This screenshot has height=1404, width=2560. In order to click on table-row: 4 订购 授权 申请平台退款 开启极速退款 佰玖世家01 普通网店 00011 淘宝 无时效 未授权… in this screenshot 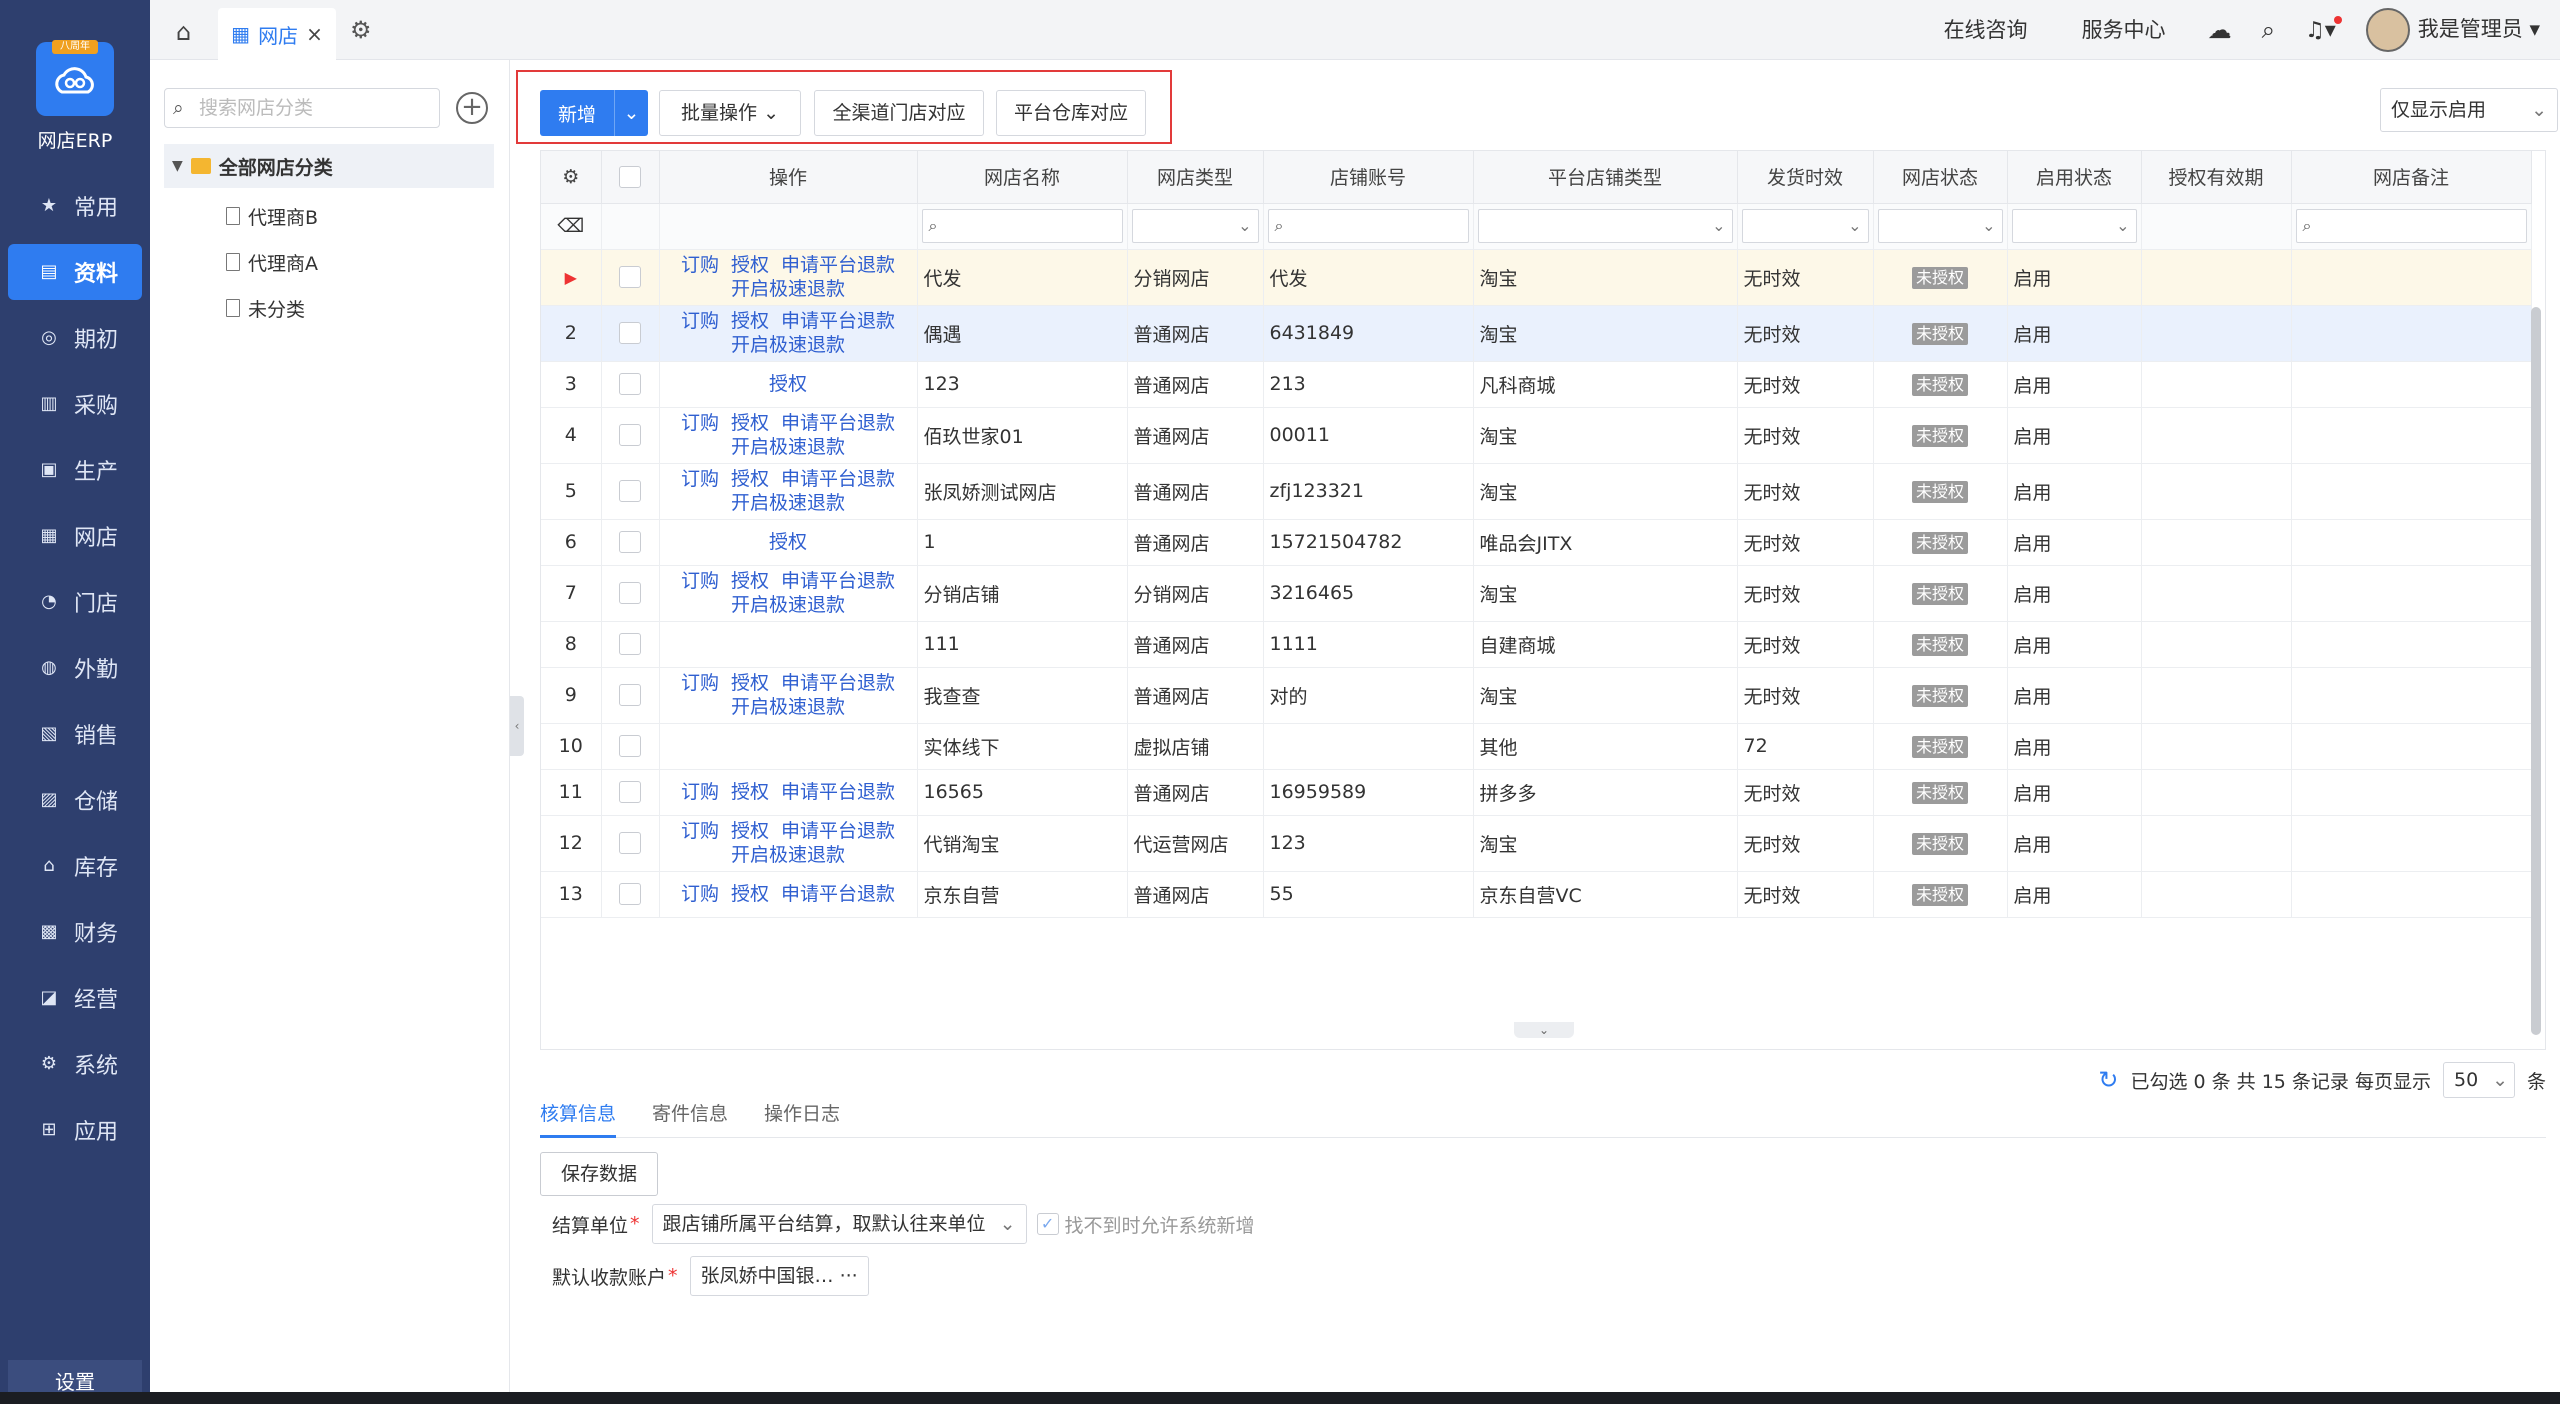, I will do `click(1536, 435)`.